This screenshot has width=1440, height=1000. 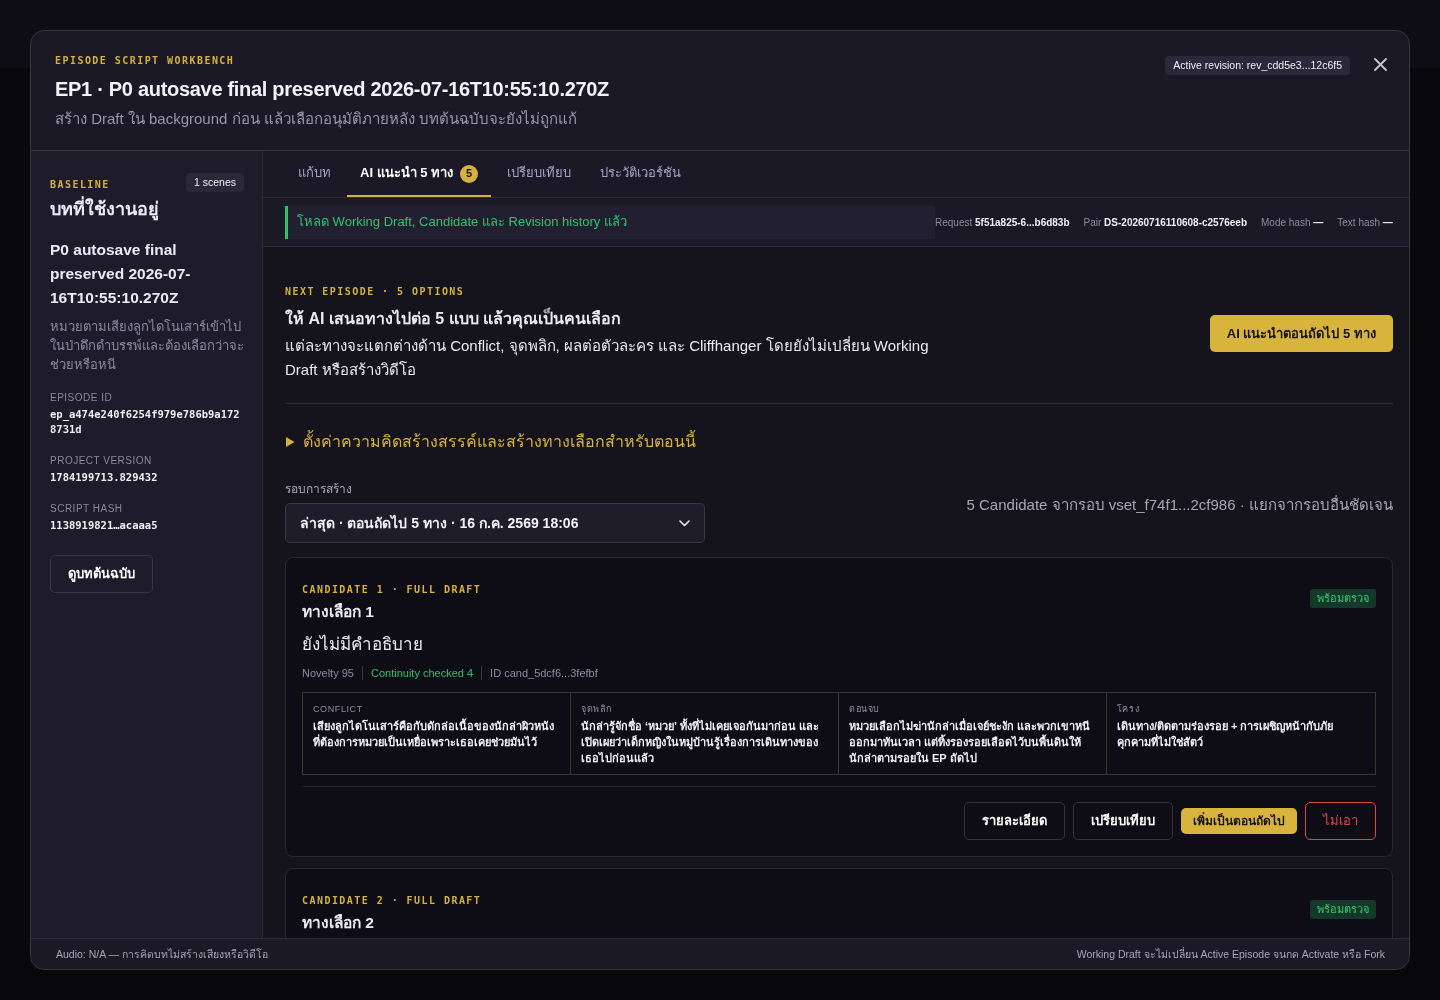 What do you see at coordinates (1014, 821) in the screenshot?
I see `action-button: รายละเอียด` at bounding box center [1014, 821].